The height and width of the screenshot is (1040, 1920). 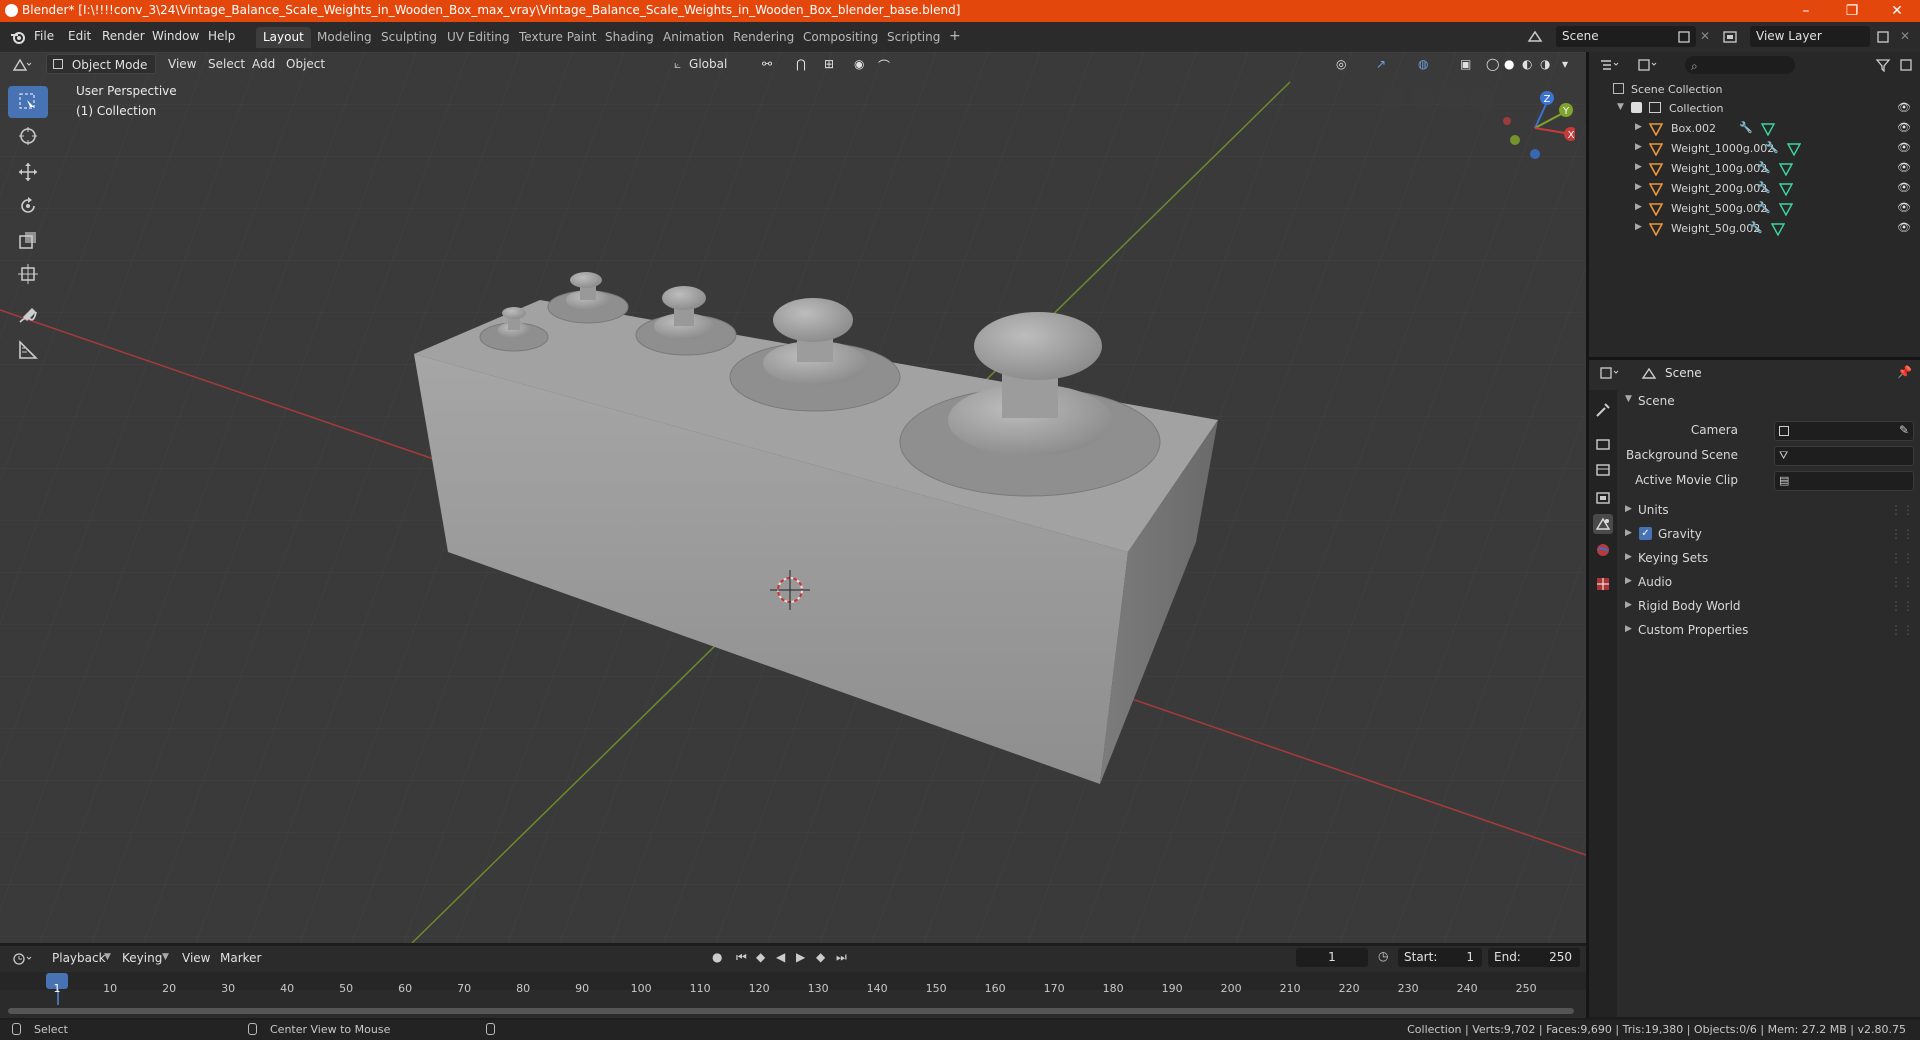 What do you see at coordinates (344, 37) in the screenshot?
I see `tab-modeling: Modeling` at bounding box center [344, 37].